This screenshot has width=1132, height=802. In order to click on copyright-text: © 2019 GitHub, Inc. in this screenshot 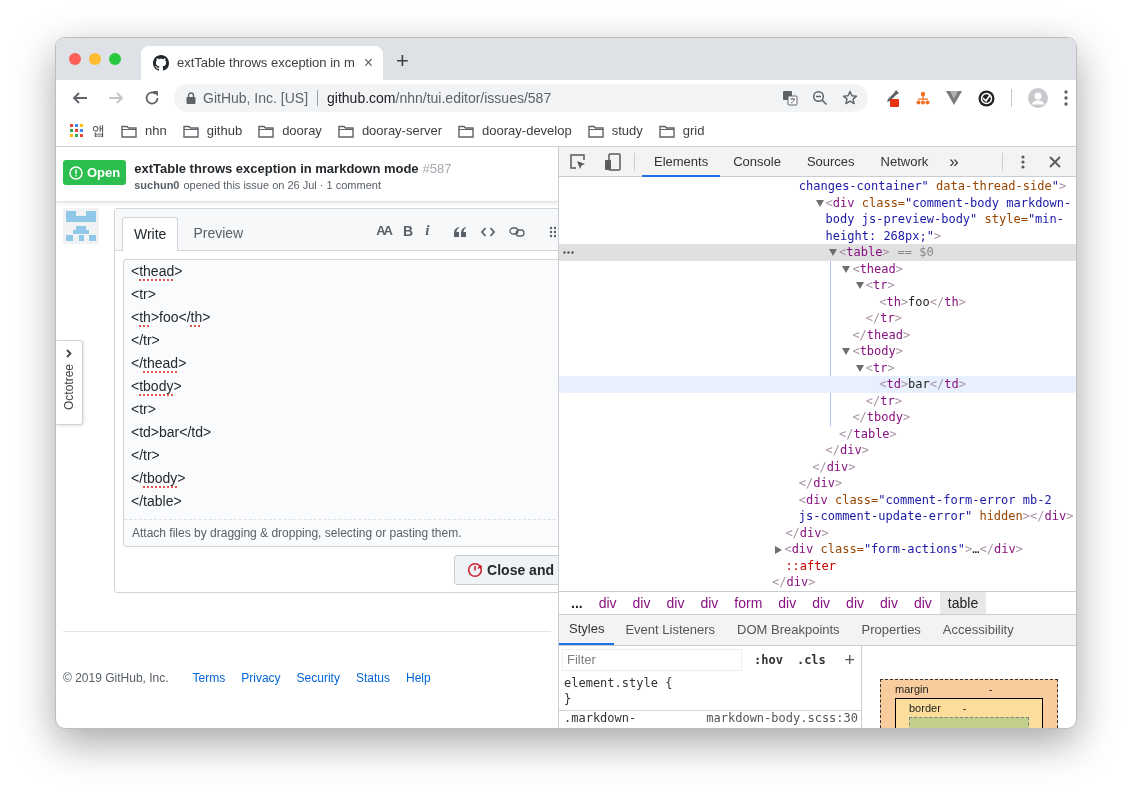, I will do `click(116, 678)`.